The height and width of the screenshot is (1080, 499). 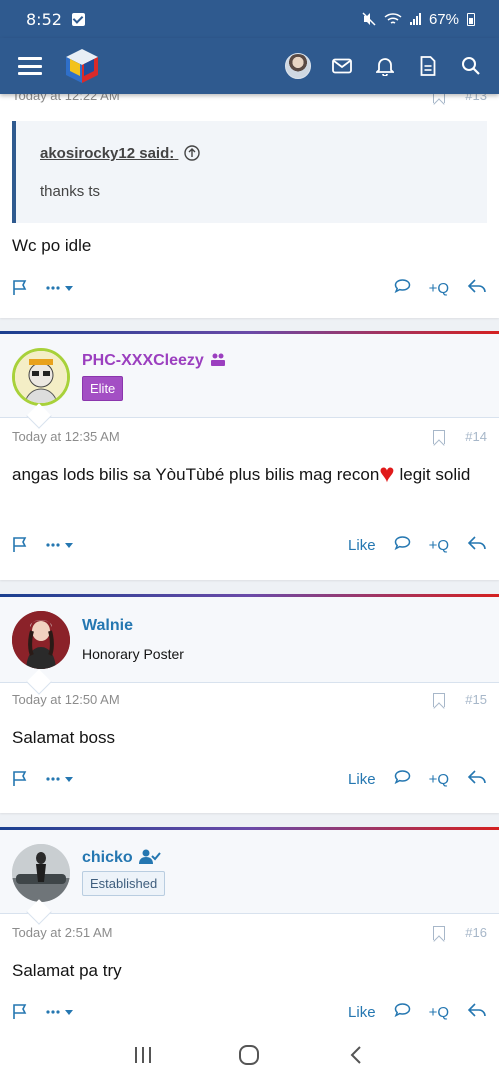 I want to click on heart-emoji: ♥, so click(x=387, y=473).